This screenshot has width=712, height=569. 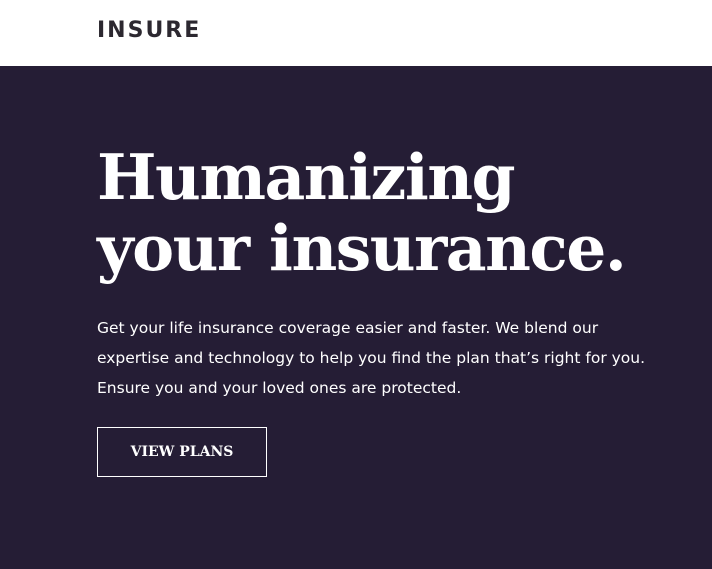 What do you see at coordinates (182, 452) in the screenshot?
I see `view-plans-button: VIEW PLANS` at bounding box center [182, 452].